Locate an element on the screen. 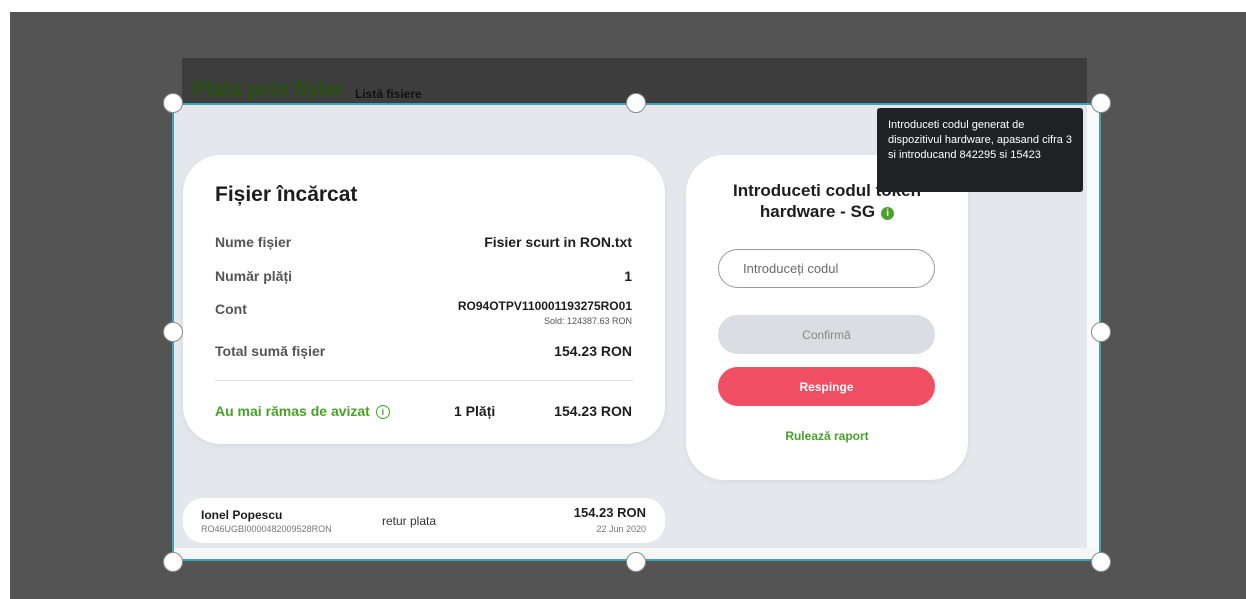 The height and width of the screenshot is (599, 1246). remaining-label: Au mai rămas de avizat is located at coordinates (292, 411).